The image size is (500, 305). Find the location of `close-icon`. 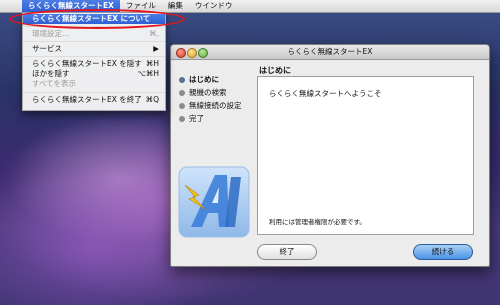

close-icon is located at coordinates (181, 53).